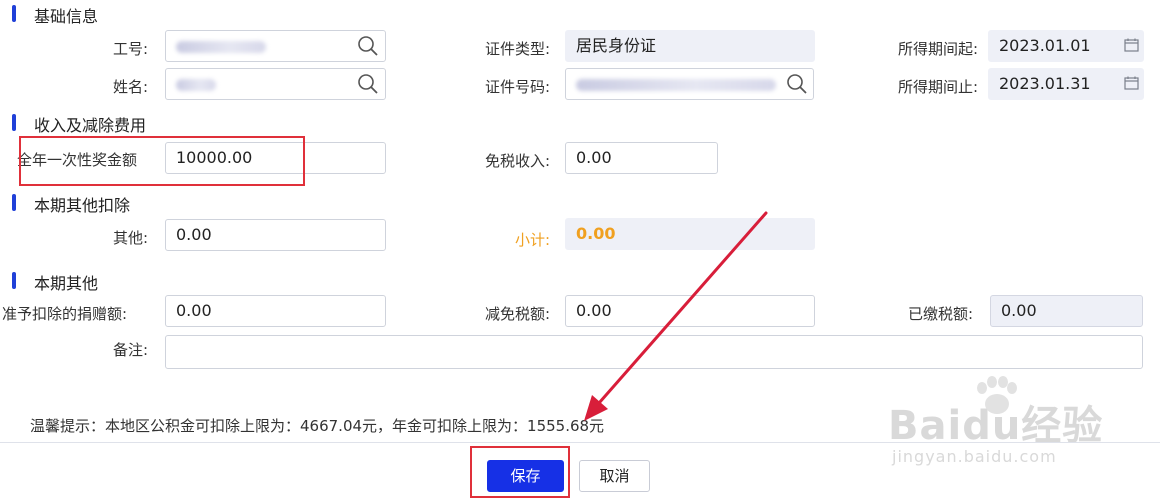  Describe the element at coordinates (676, 316) in the screenshot. I see `annotation-arrow` at that location.